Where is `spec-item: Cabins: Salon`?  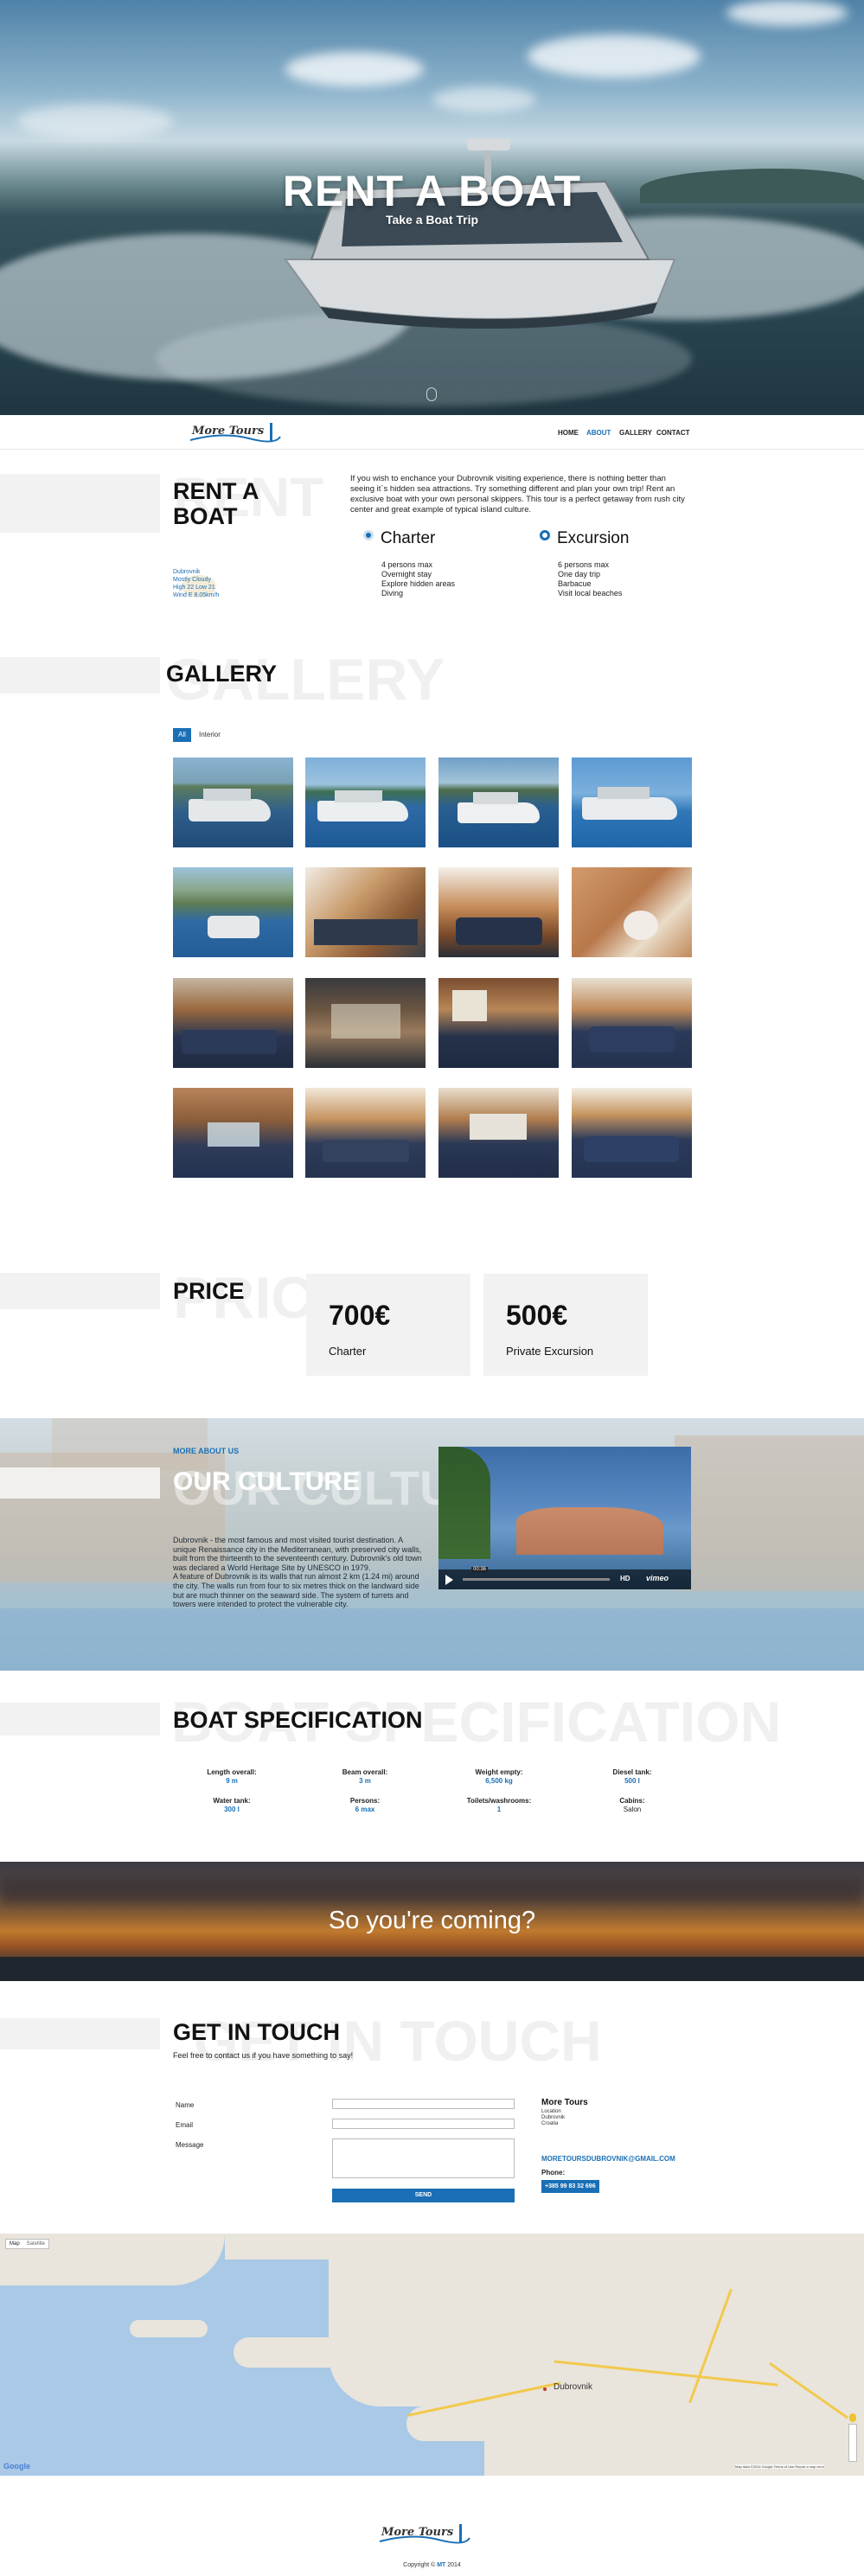
spec-item: Cabins: Salon is located at coordinates (632, 1805).